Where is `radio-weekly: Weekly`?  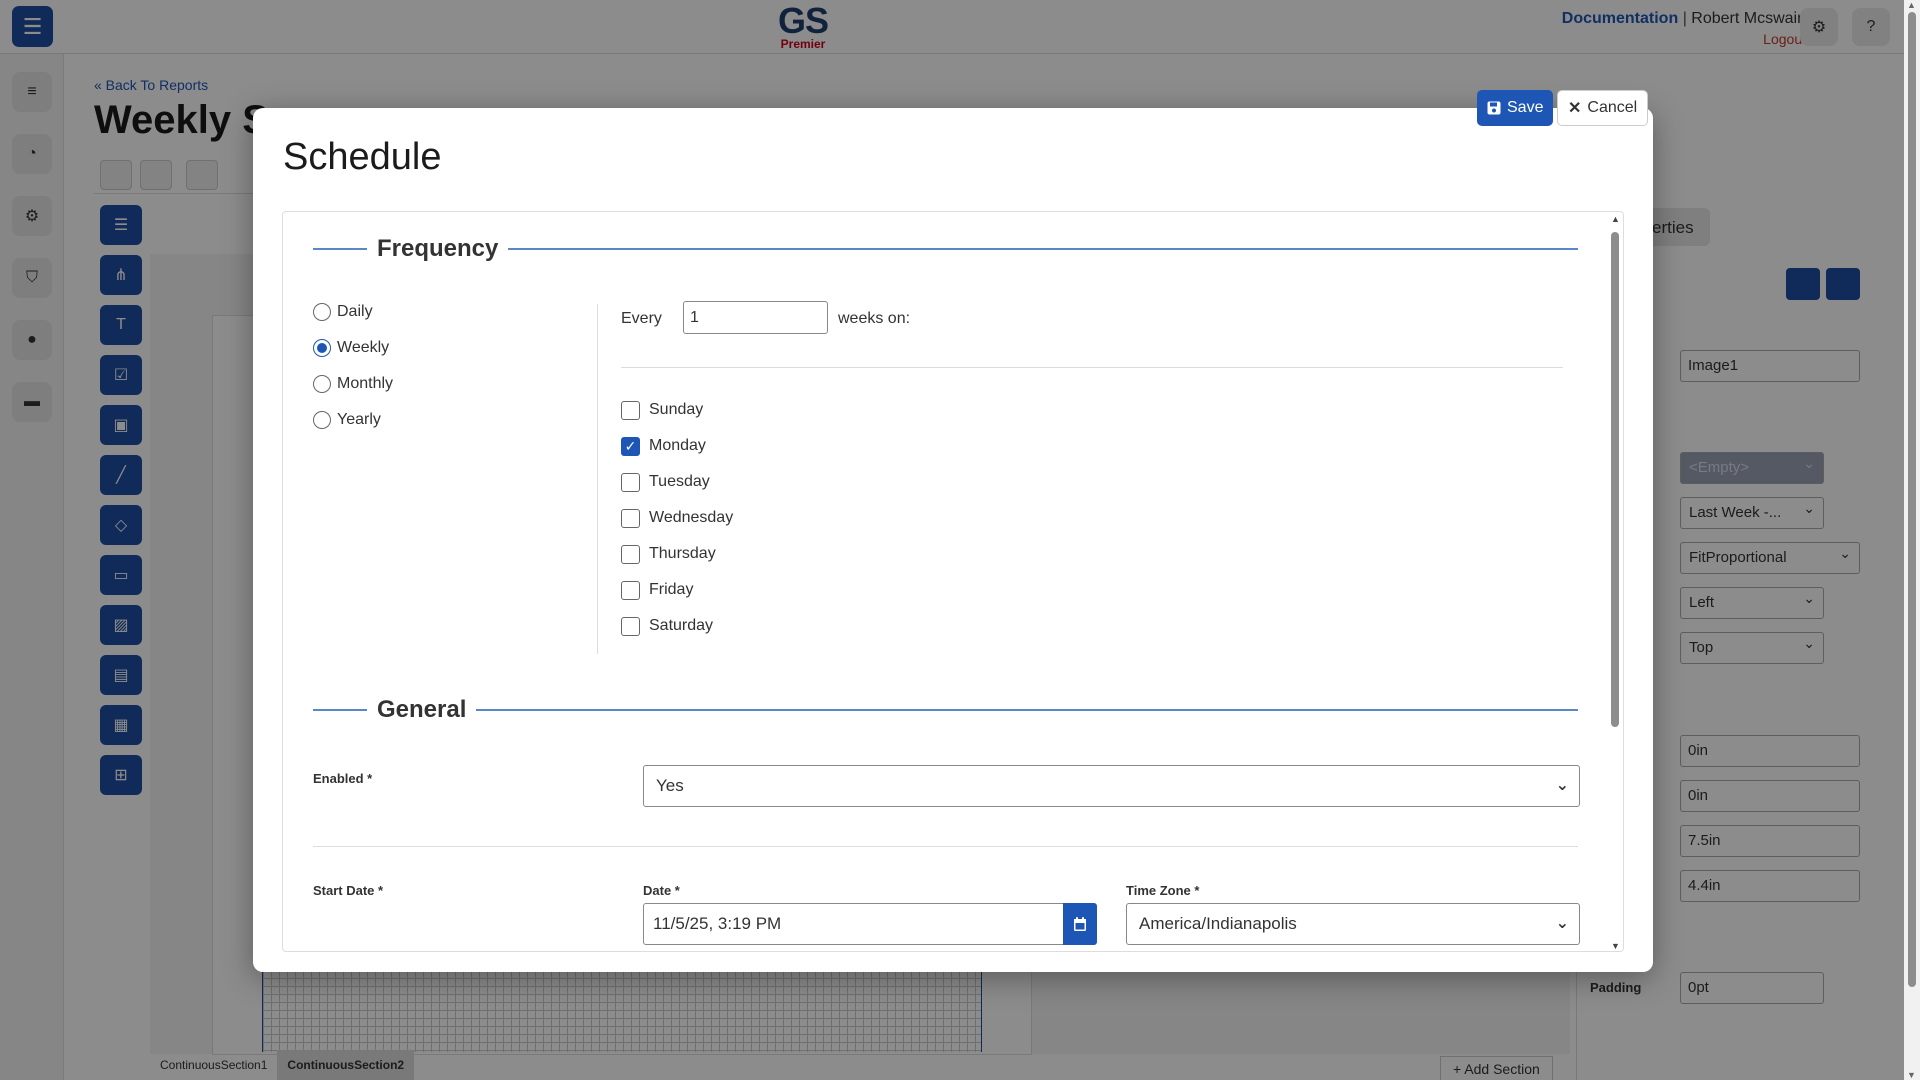 radio-weekly: Weekly is located at coordinates (351, 348).